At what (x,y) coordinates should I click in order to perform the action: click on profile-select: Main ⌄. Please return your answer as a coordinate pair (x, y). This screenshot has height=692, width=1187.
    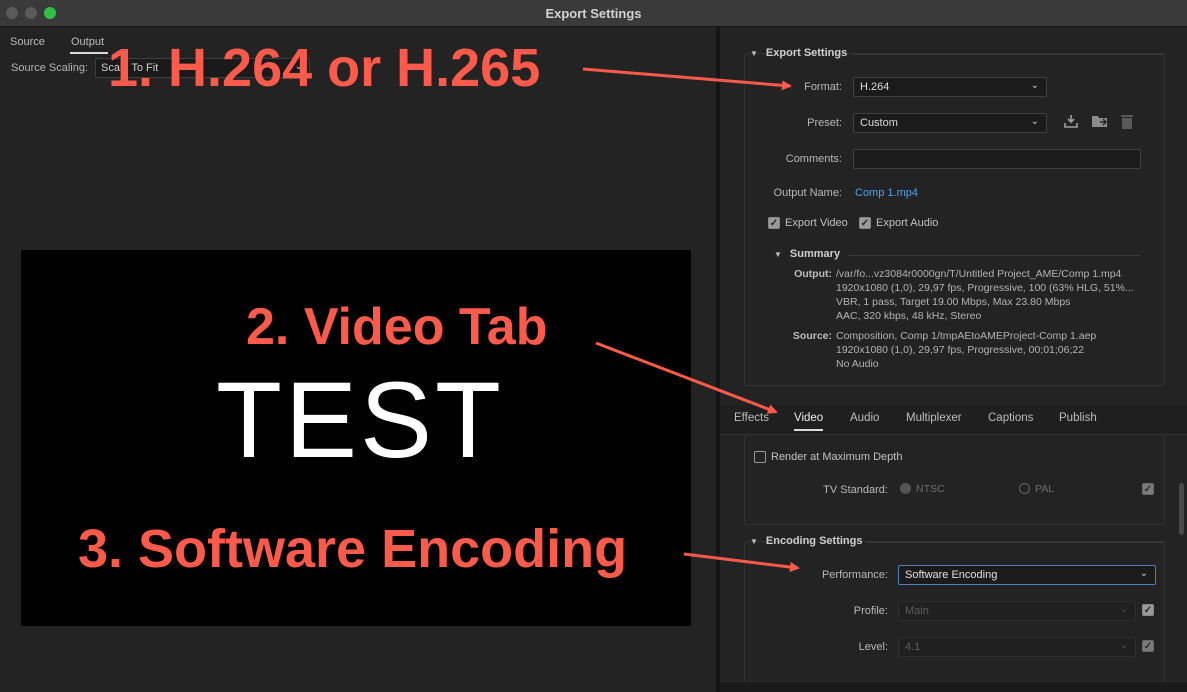
    Looking at the image, I should click on (1017, 611).